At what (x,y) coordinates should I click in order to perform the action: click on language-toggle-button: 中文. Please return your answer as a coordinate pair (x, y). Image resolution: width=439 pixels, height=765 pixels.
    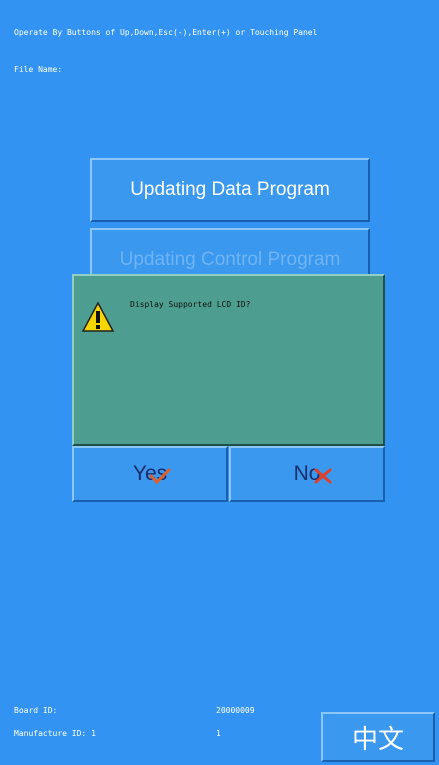
    Looking at the image, I should click on (378, 737).